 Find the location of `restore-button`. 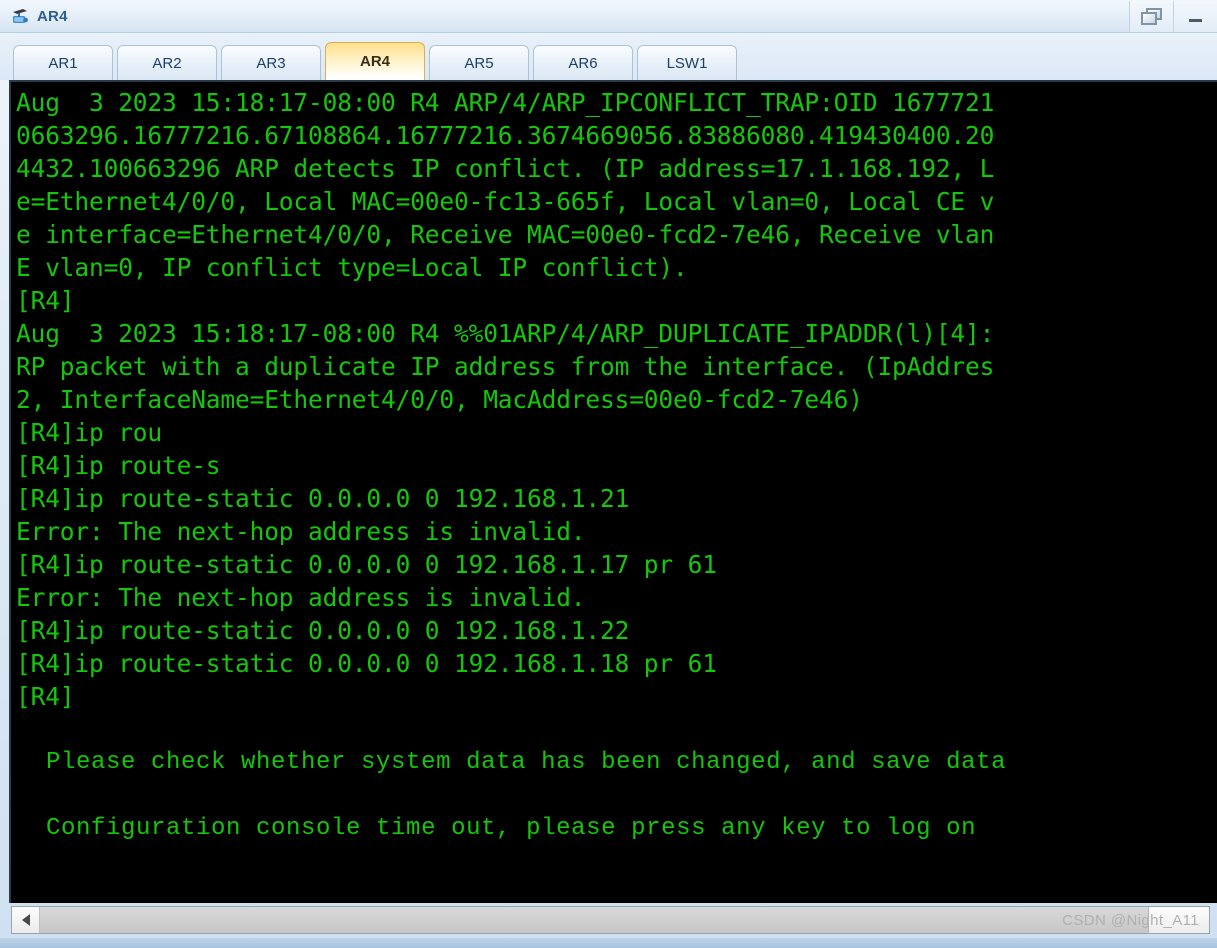

restore-button is located at coordinates (1151, 16).